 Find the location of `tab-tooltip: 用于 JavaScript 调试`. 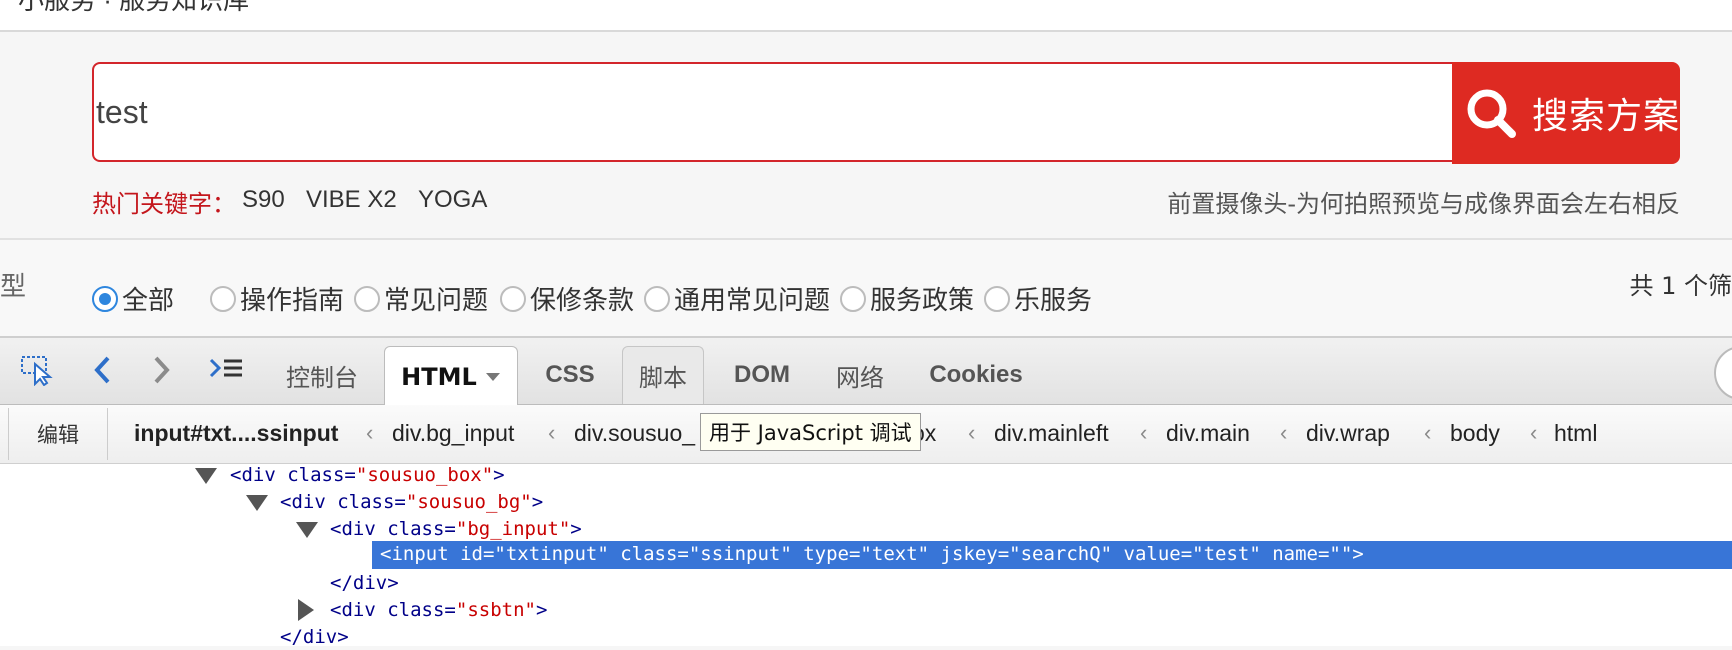

tab-tooltip: 用于 JavaScript 调试 is located at coordinates (810, 432).